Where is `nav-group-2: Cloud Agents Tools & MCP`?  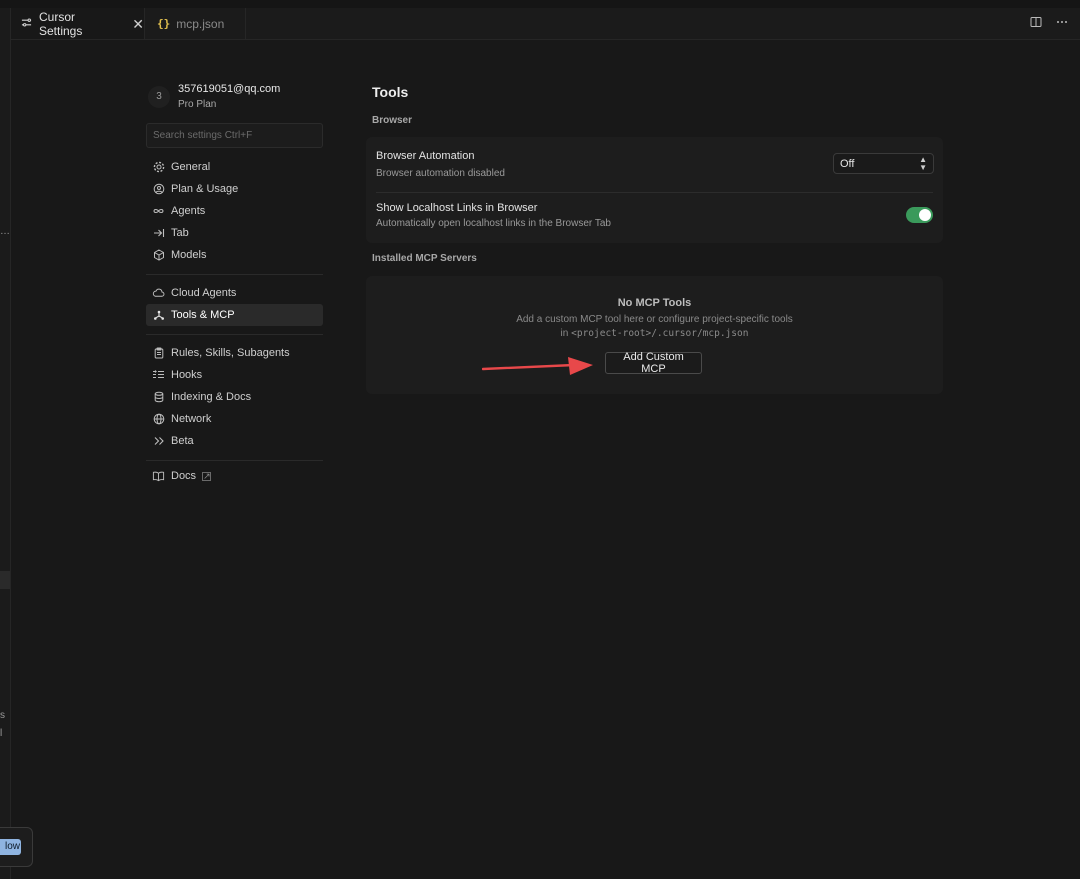 nav-group-2: Cloud Agents Tools & MCP is located at coordinates (234, 312).